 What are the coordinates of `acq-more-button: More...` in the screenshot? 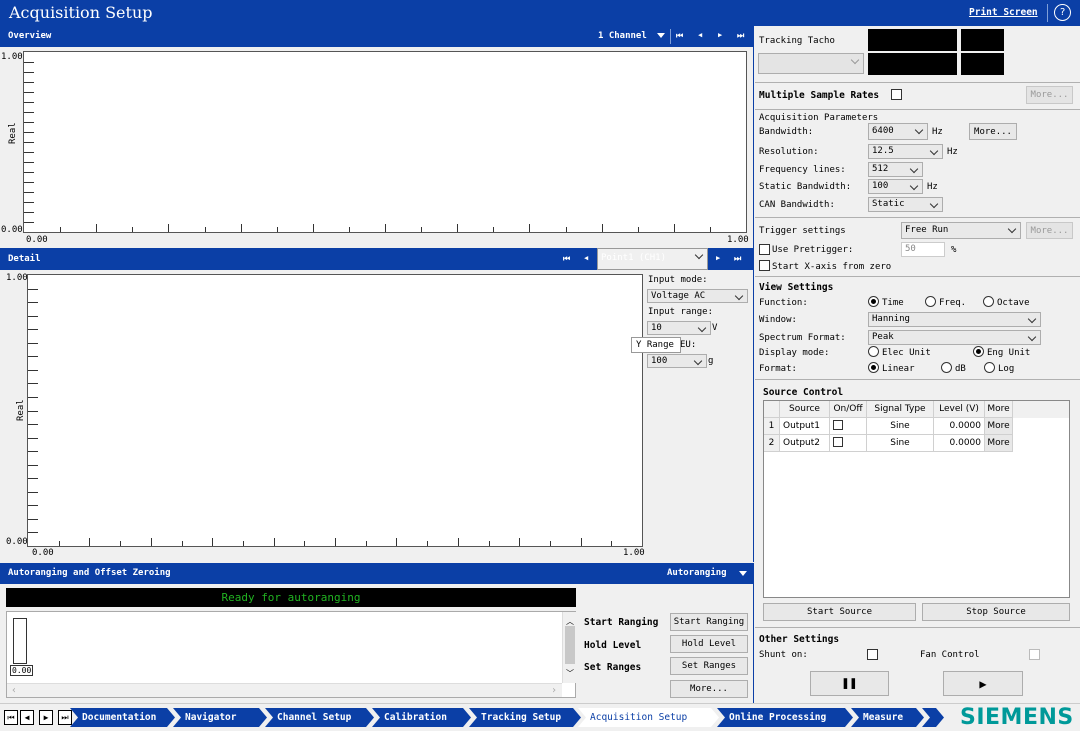 It's located at (993, 131).